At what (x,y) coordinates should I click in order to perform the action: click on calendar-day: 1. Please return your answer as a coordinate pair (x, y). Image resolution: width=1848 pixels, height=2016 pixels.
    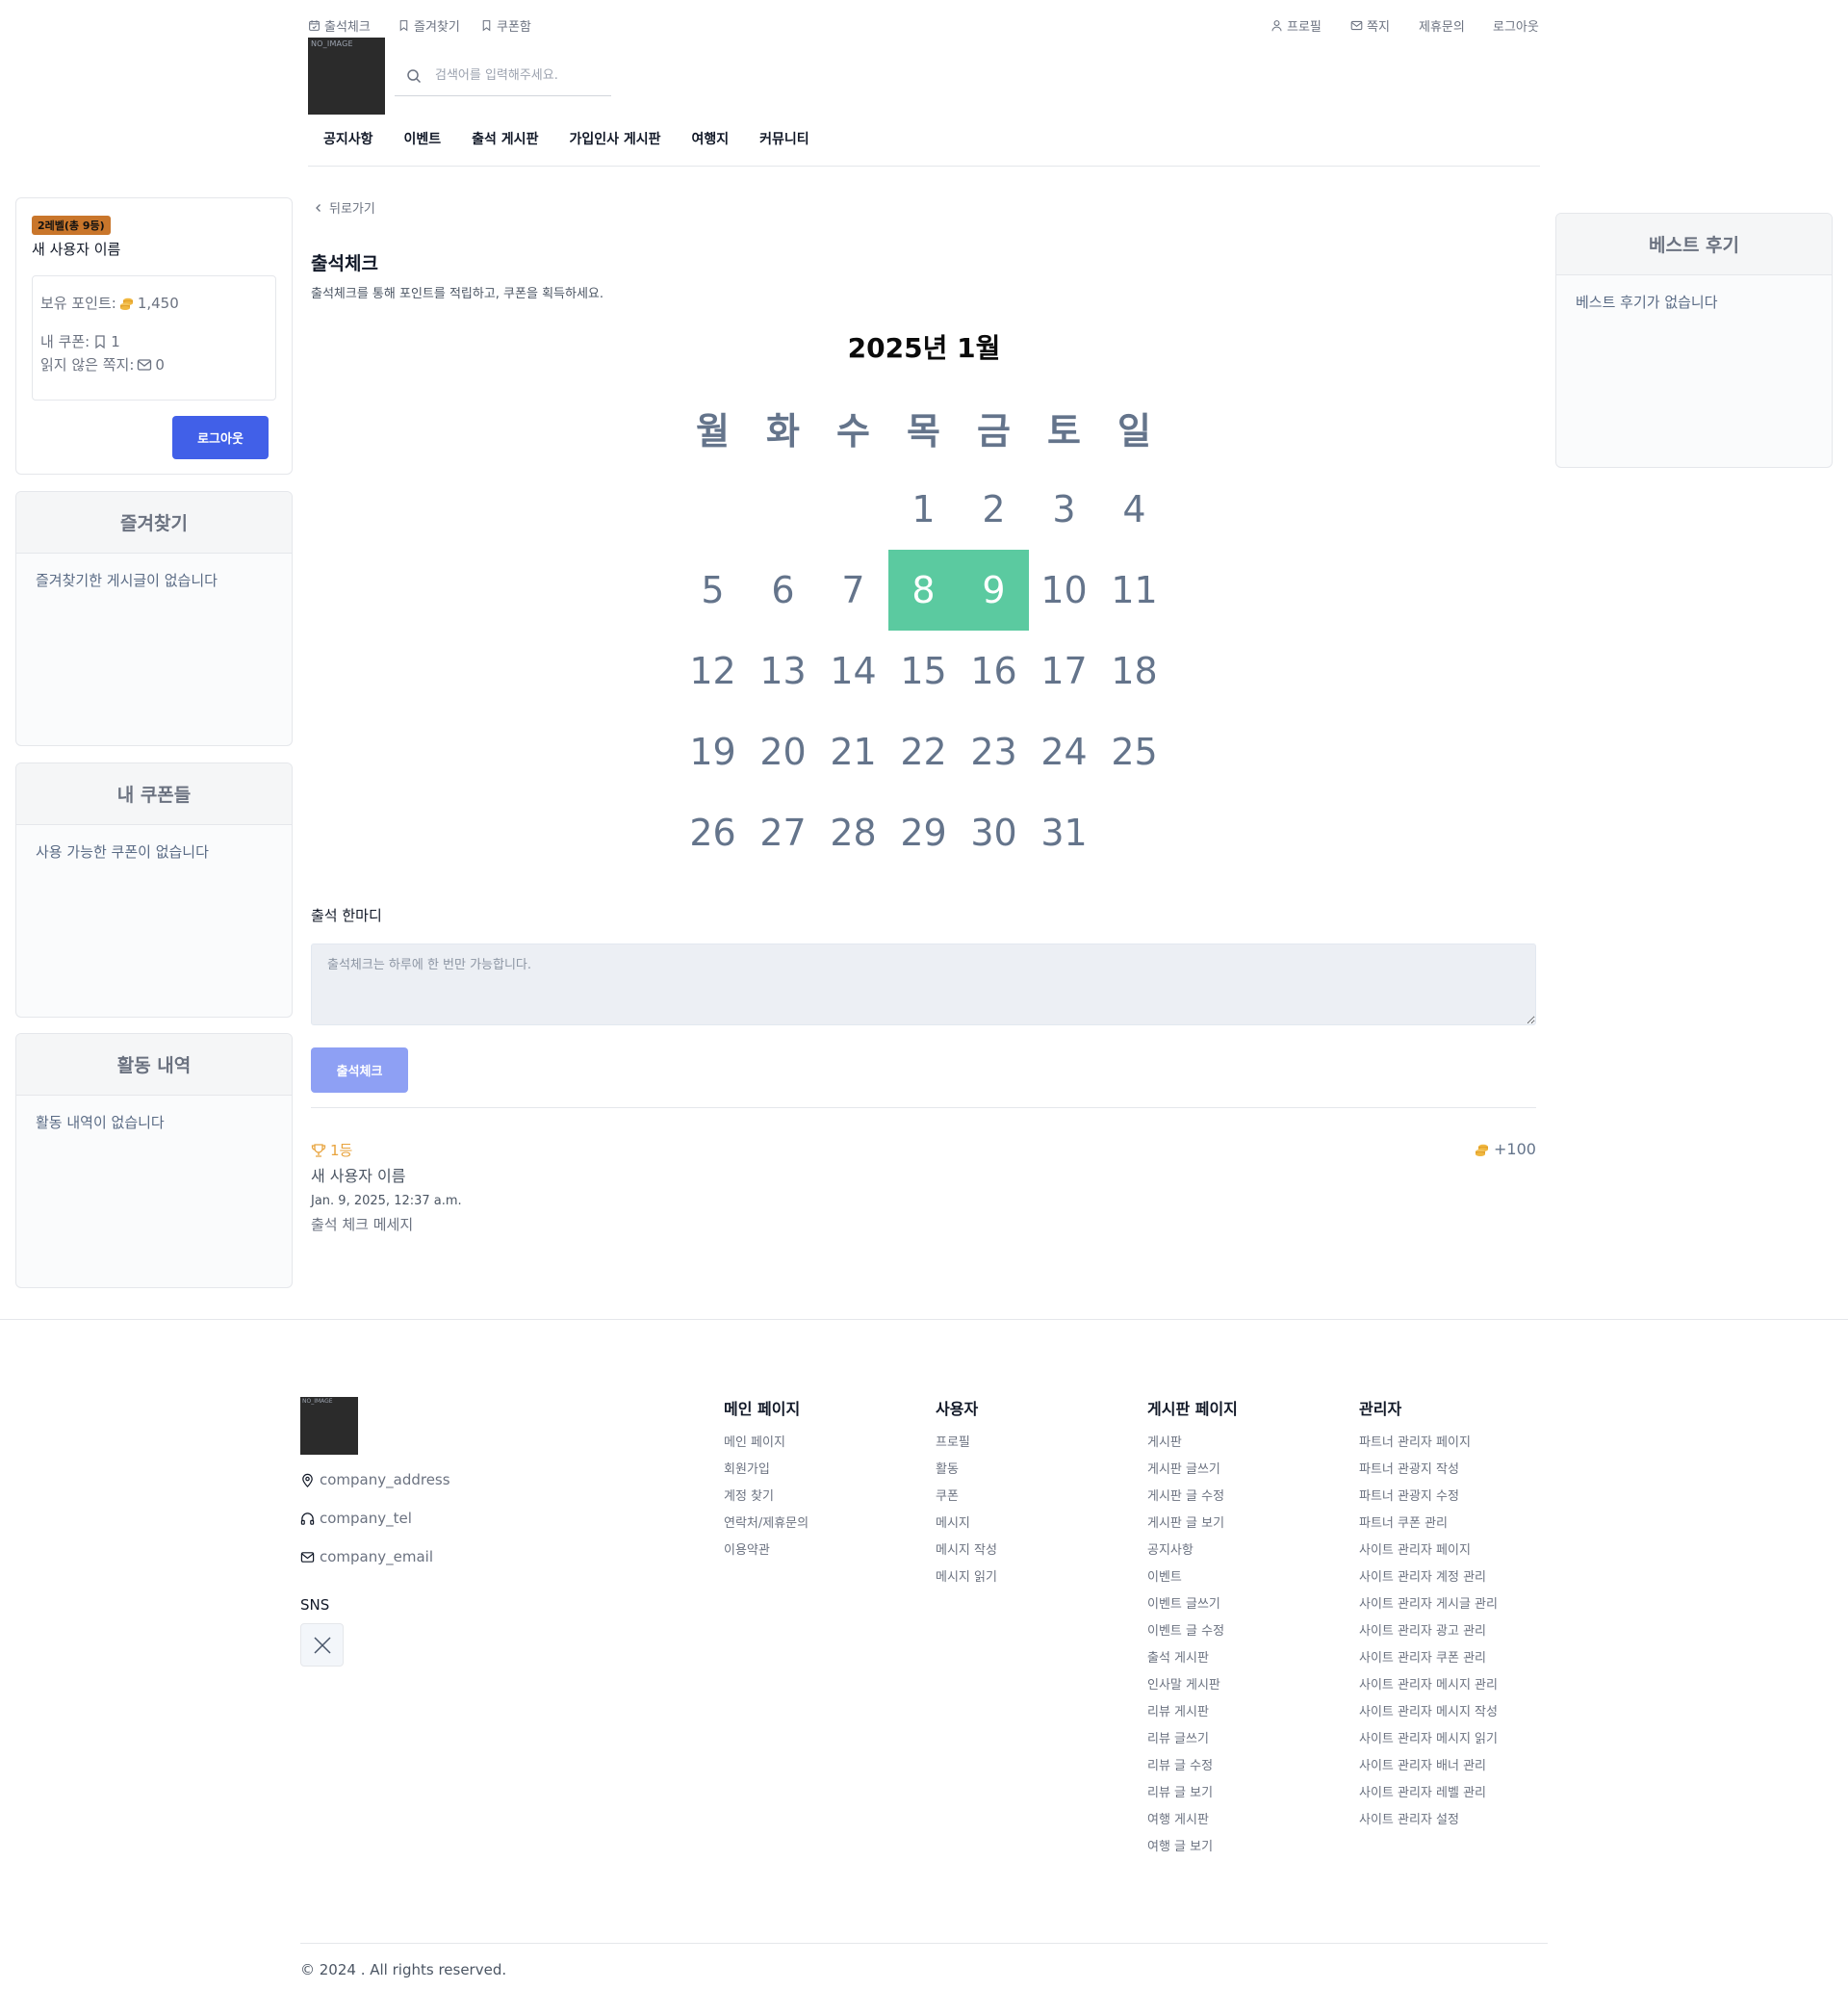
    Looking at the image, I should click on (923, 509).